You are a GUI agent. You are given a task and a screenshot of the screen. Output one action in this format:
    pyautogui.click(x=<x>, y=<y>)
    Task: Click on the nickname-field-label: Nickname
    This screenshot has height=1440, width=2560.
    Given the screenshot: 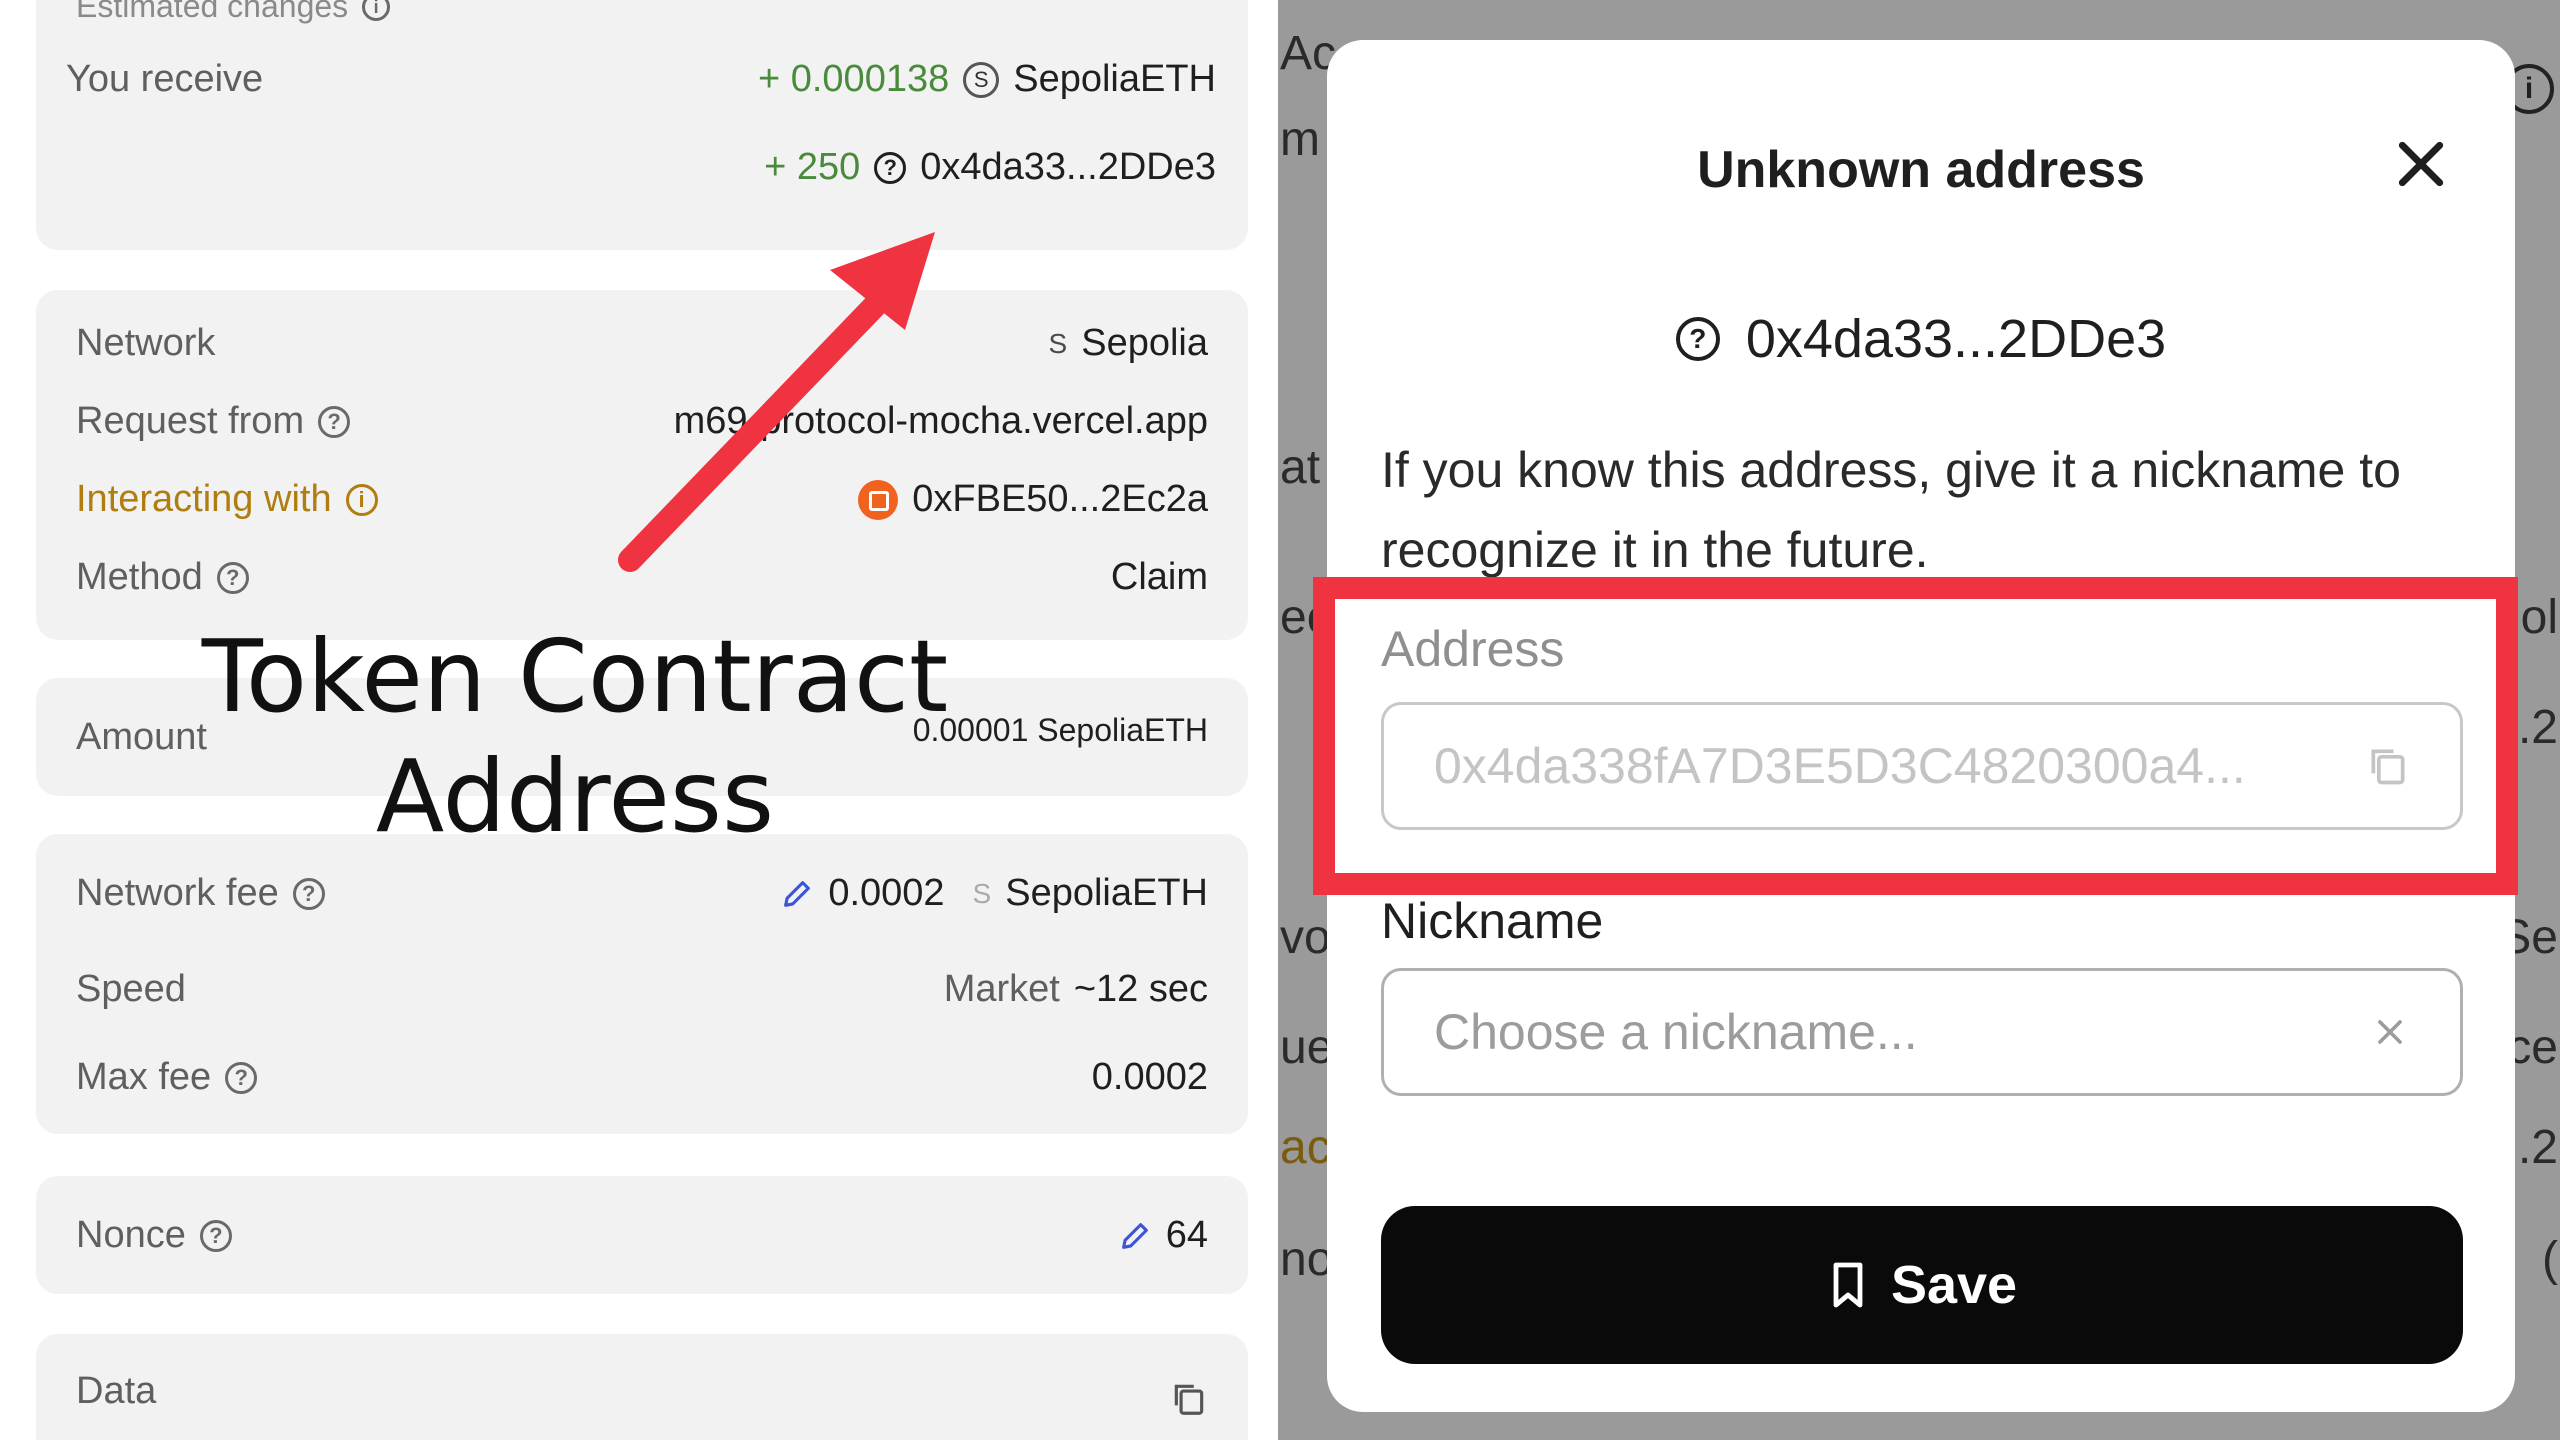 What is the action you would take?
    pyautogui.click(x=1492, y=921)
    